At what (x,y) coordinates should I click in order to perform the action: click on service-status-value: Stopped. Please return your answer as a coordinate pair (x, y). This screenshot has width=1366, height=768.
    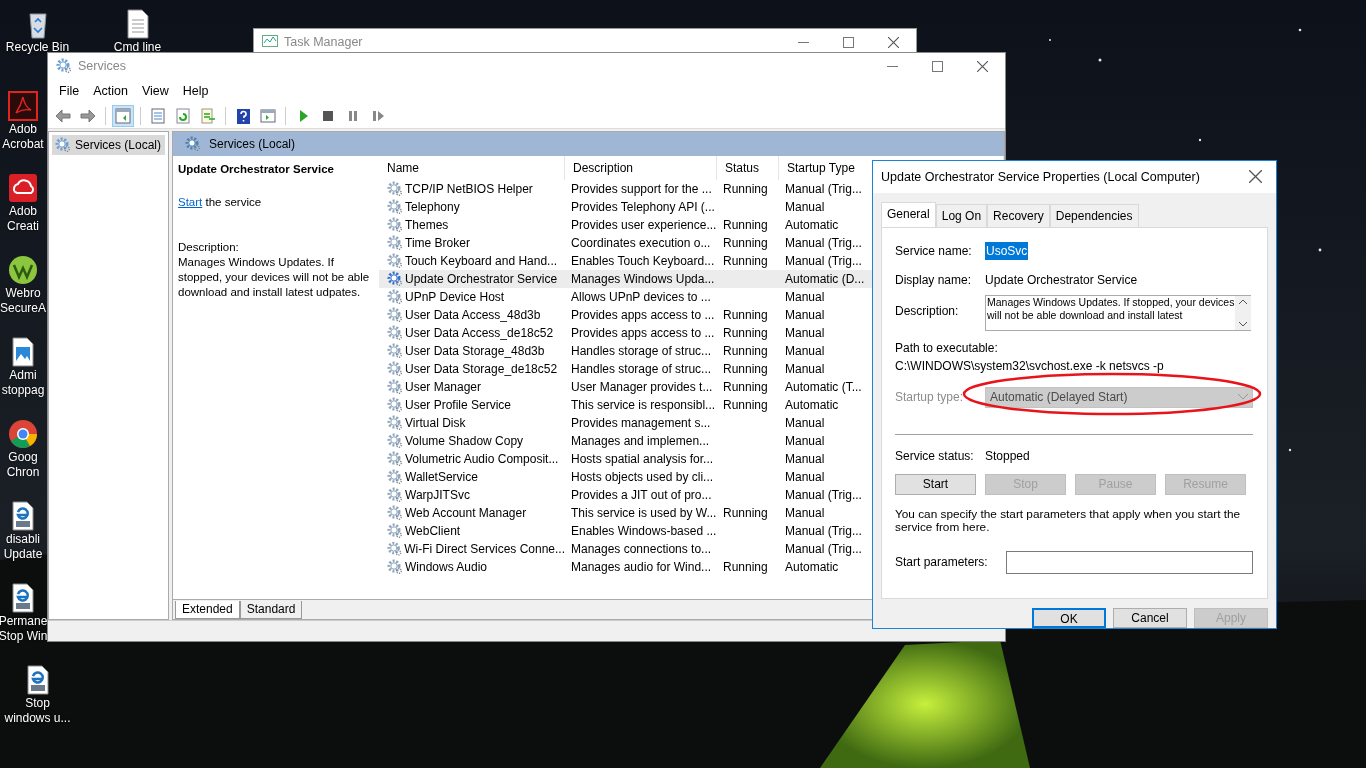
    Looking at the image, I should click on (1007, 456).